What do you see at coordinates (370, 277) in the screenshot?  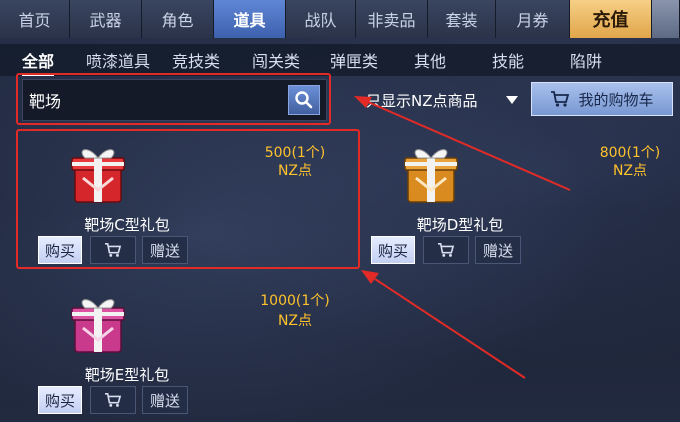 I see `annotation-arrowhead-item` at bounding box center [370, 277].